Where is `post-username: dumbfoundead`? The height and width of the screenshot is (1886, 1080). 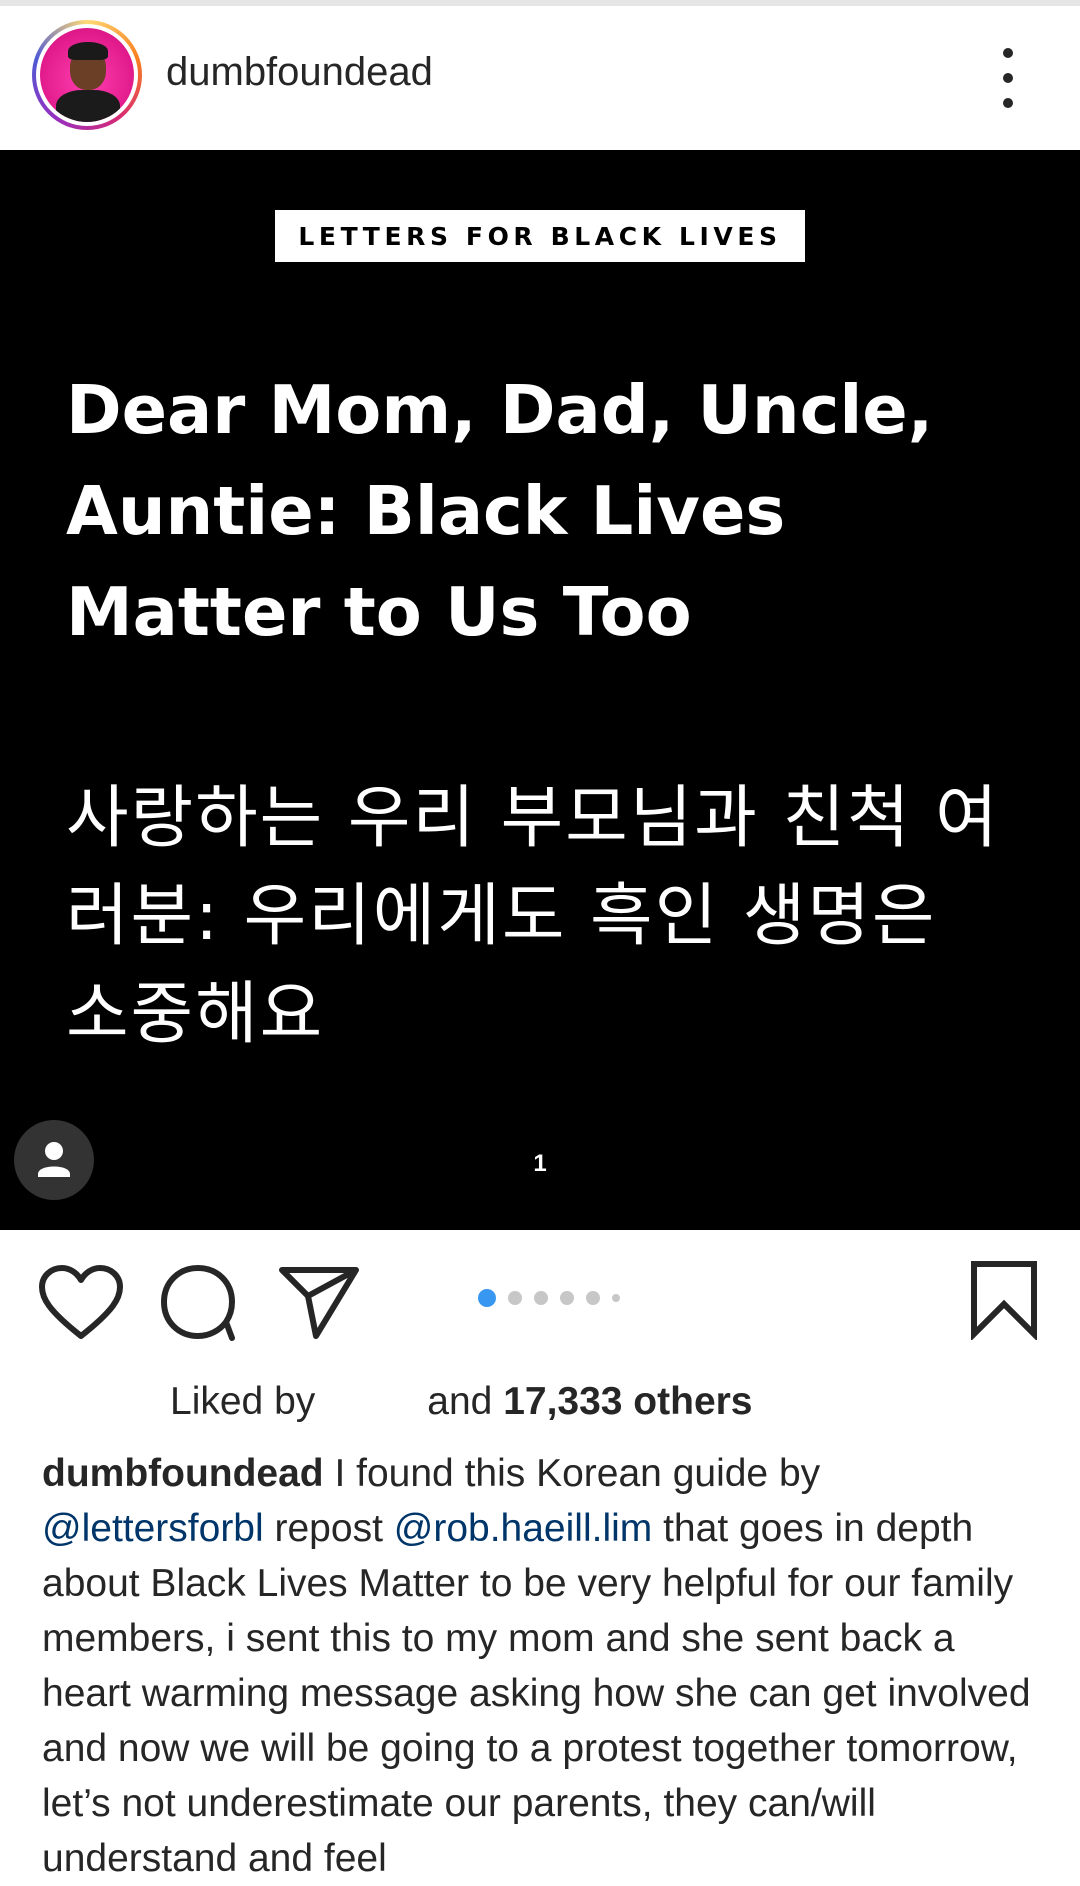 post-username: dumbfoundead is located at coordinates (299, 72).